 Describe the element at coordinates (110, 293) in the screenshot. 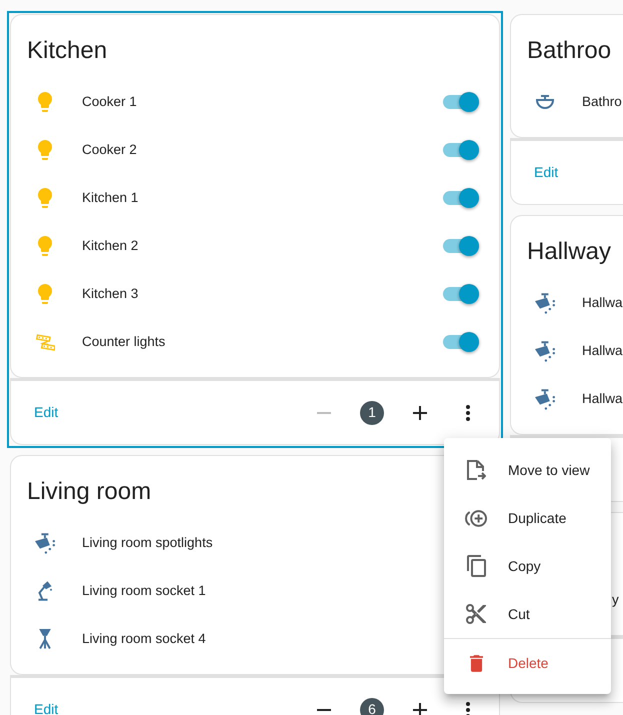

I see `entity-name: Kitchen 3` at that location.